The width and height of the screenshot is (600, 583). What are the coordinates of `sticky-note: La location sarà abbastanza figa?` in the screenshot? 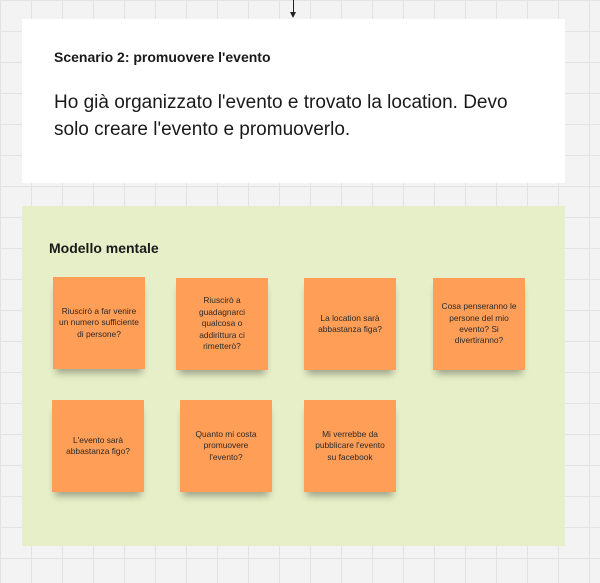 It's located at (350, 324).